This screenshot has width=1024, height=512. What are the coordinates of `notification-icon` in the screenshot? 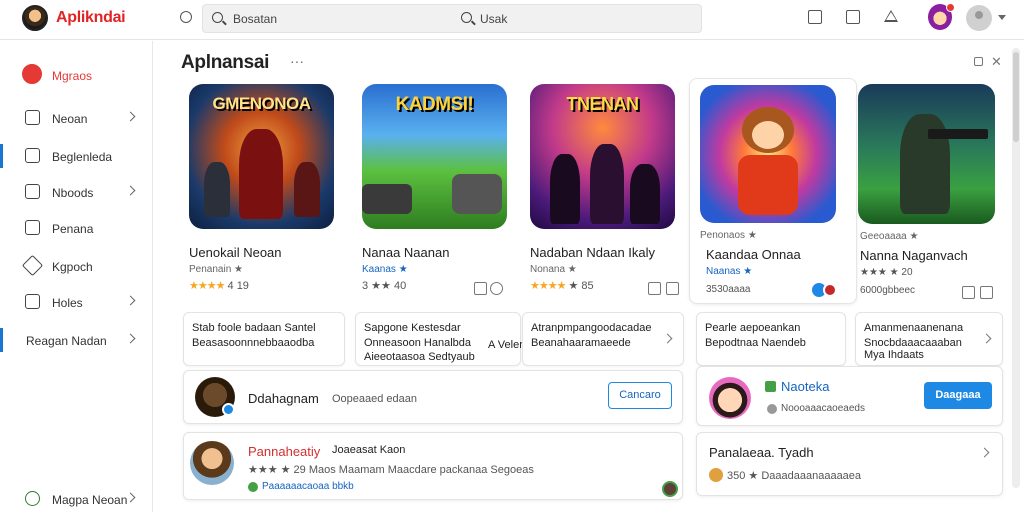 It's located at (891, 16).